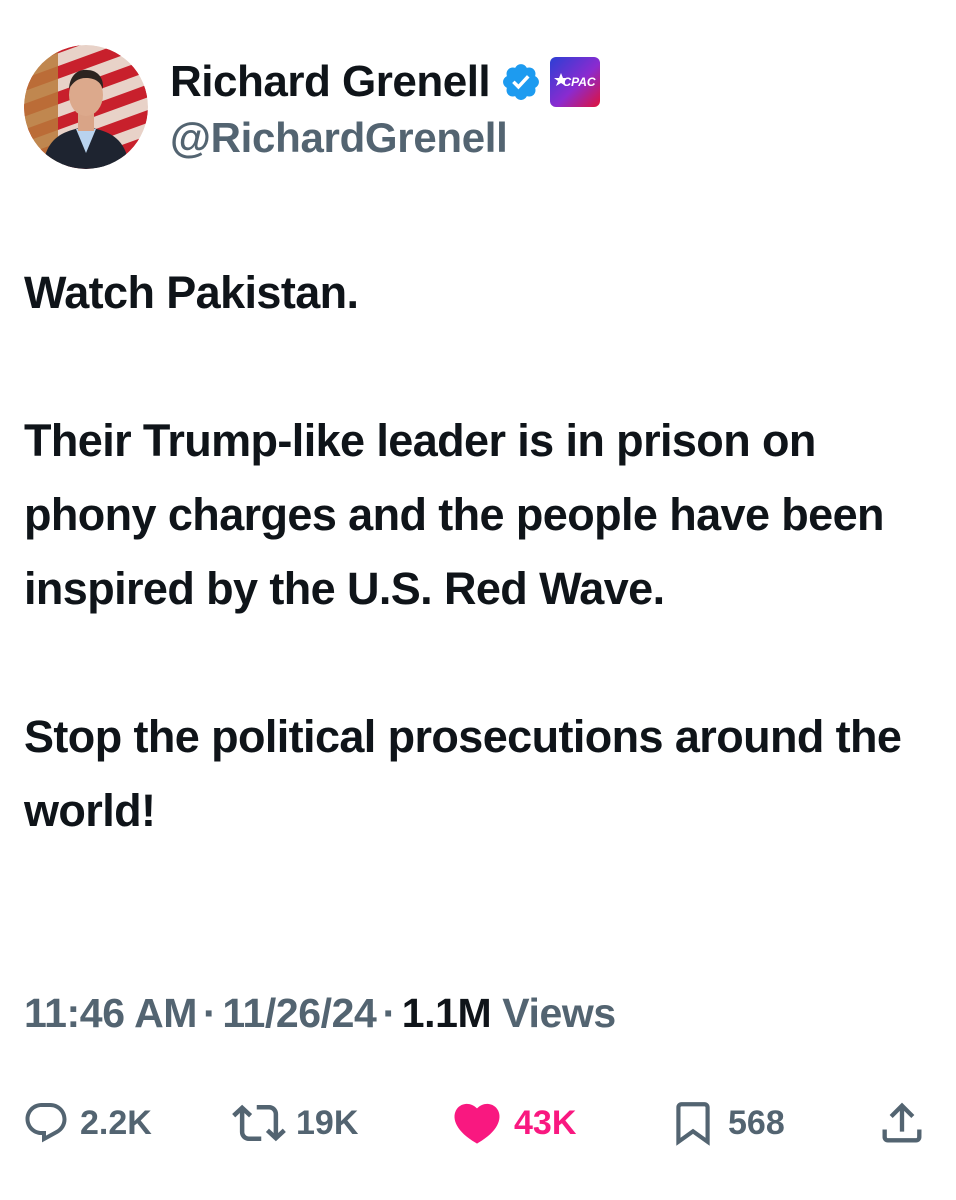 This screenshot has height=1200, width=956. What do you see at coordinates (693, 1124) in the screenshot?
I see `bookmark-icon` at bounding box center [693, 1124].